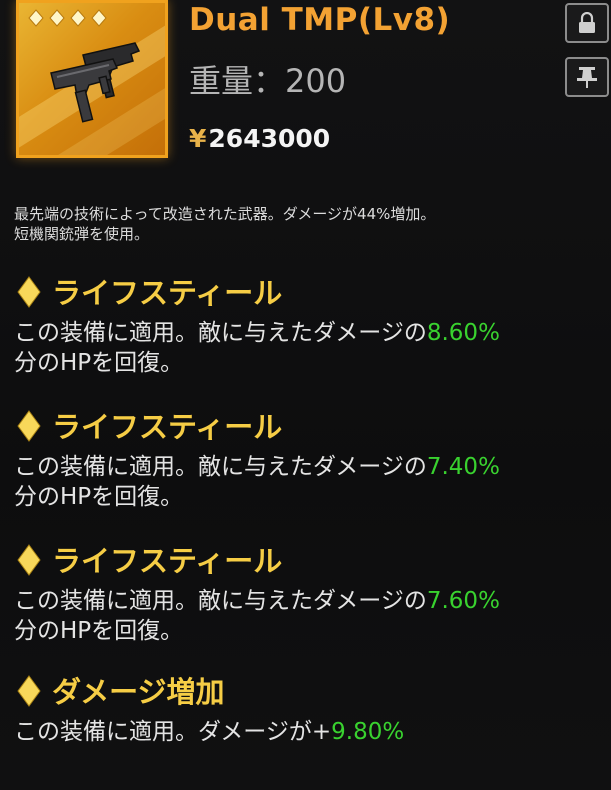 This screenshot has height=790, width=611. I want to click on lock-button, so click(587, 23).